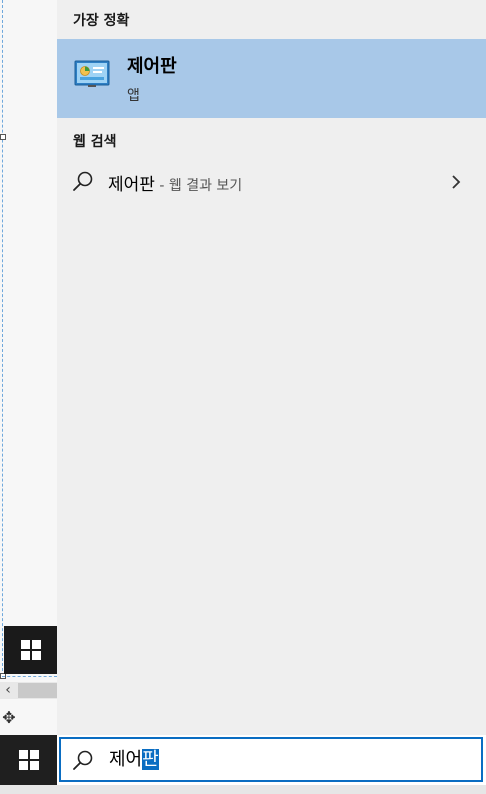 Image resolution: width=486 pixels, height=794 pixels. Describe the element at coordinates (456, 182) in the screenshot. I see `chevron-right-icon` at that location.